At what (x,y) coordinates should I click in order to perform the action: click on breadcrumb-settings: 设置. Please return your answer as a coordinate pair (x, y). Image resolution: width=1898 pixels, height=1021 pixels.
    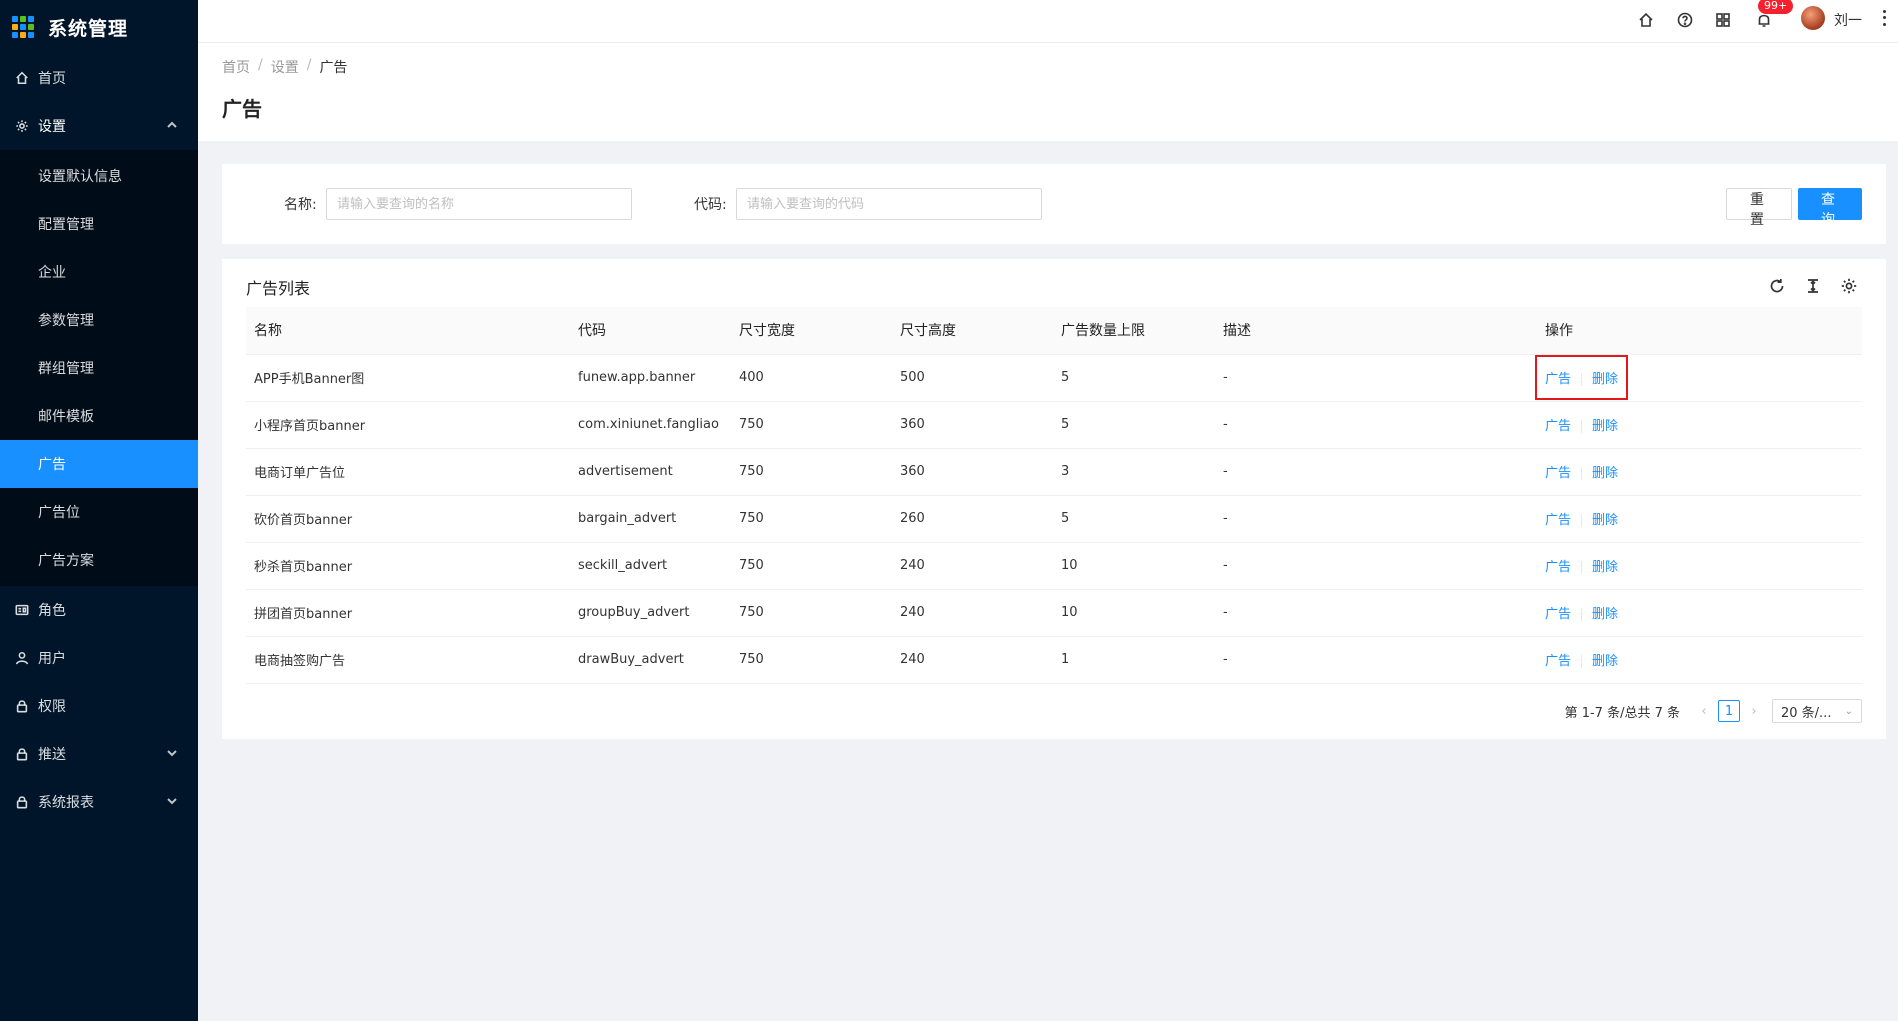
    Looking at the image, I should click on (285, 67).